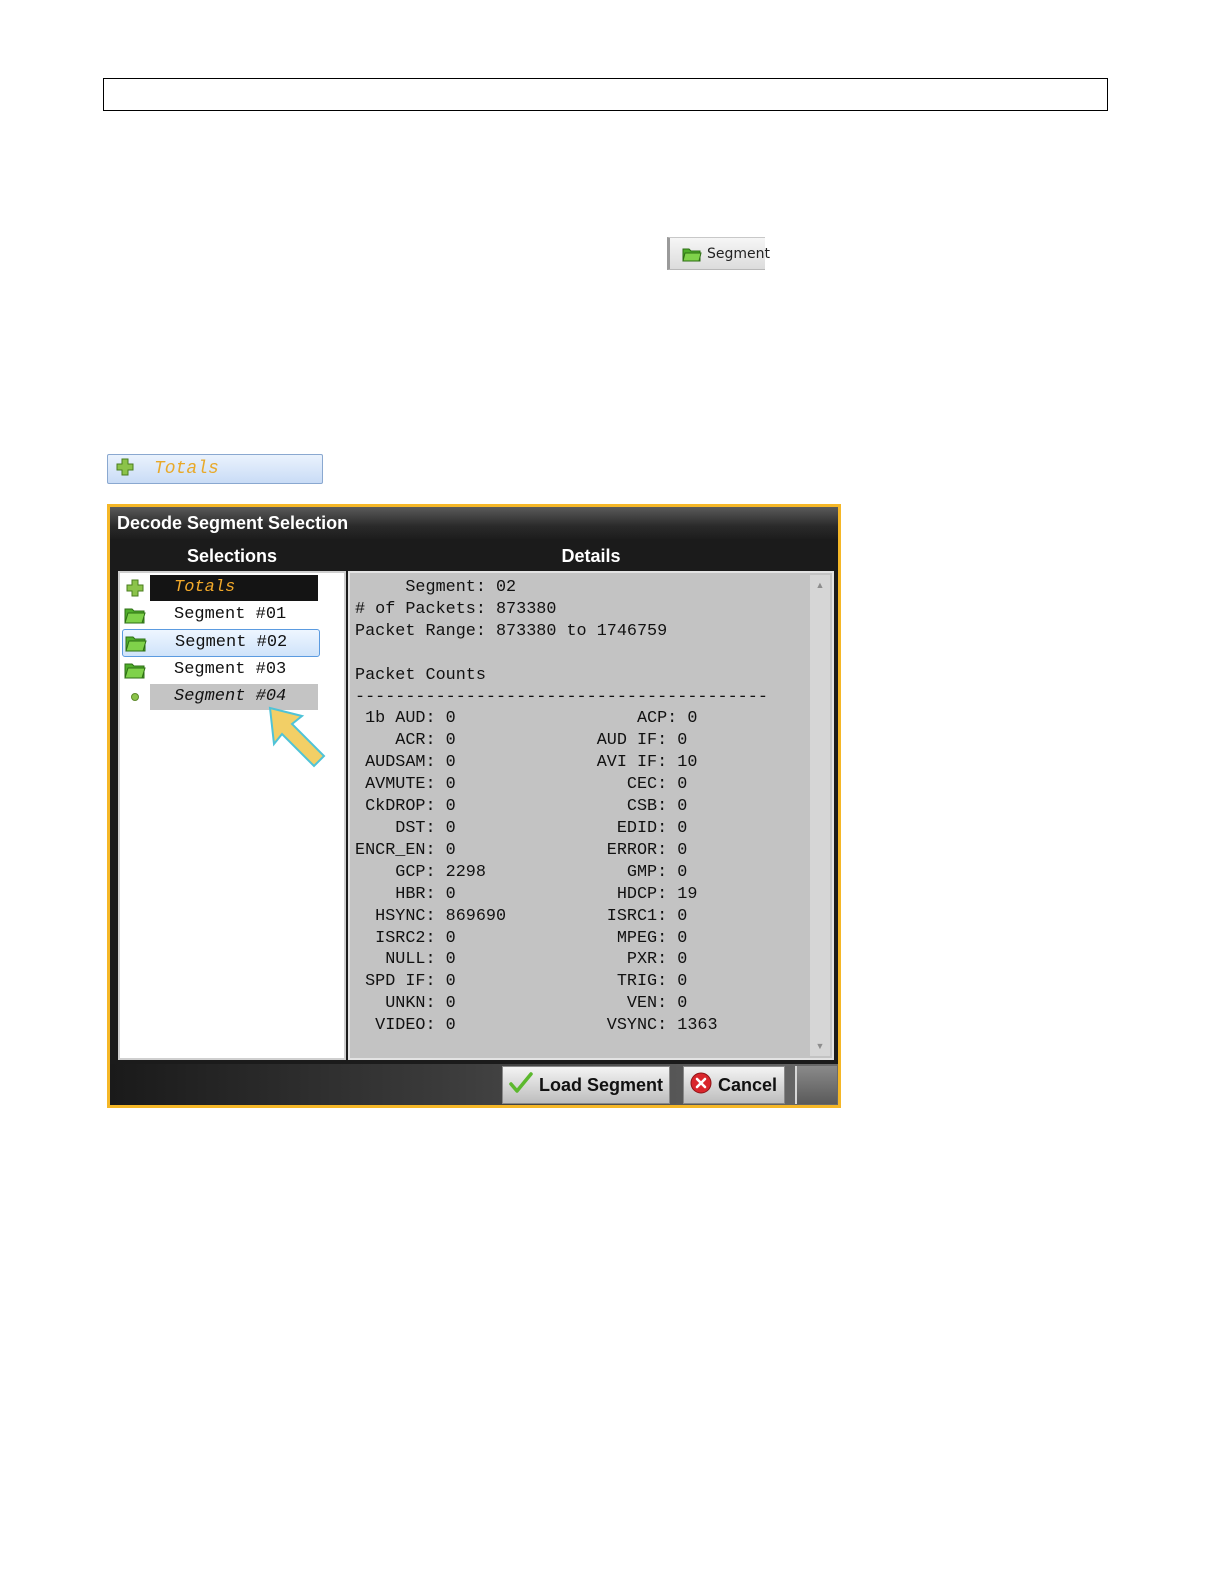  I want to click on selection-item-segment-01: Segment #01, so click(222, 615).